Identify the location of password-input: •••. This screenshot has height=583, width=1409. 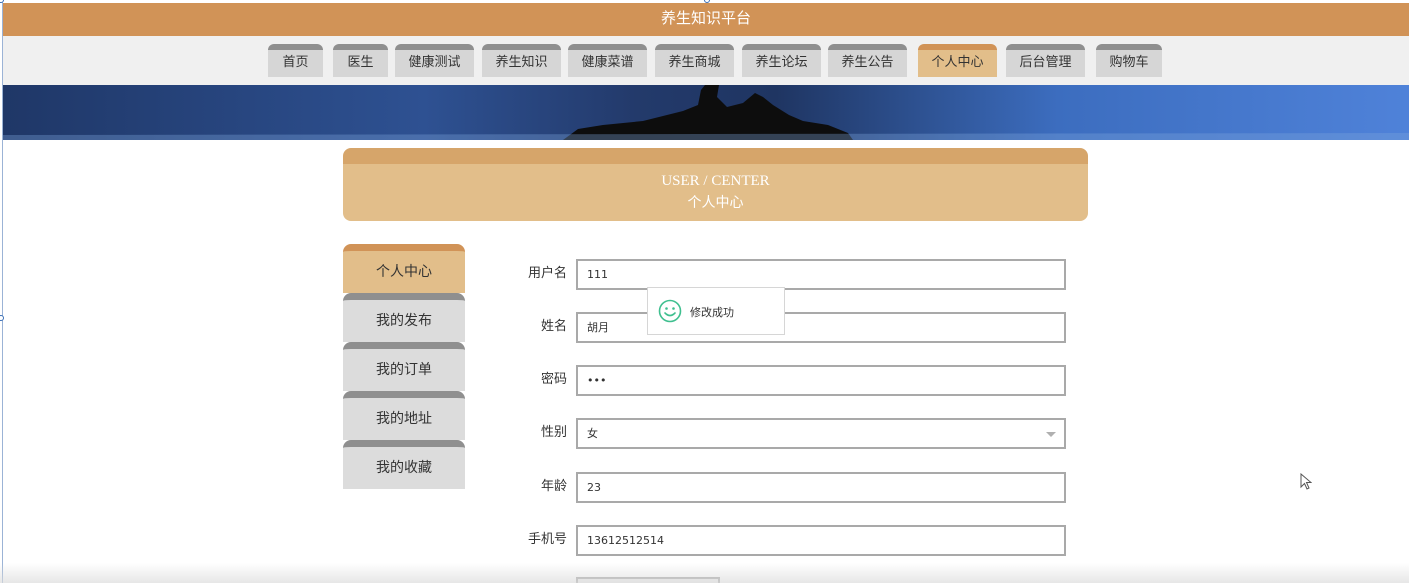
(821, 380).